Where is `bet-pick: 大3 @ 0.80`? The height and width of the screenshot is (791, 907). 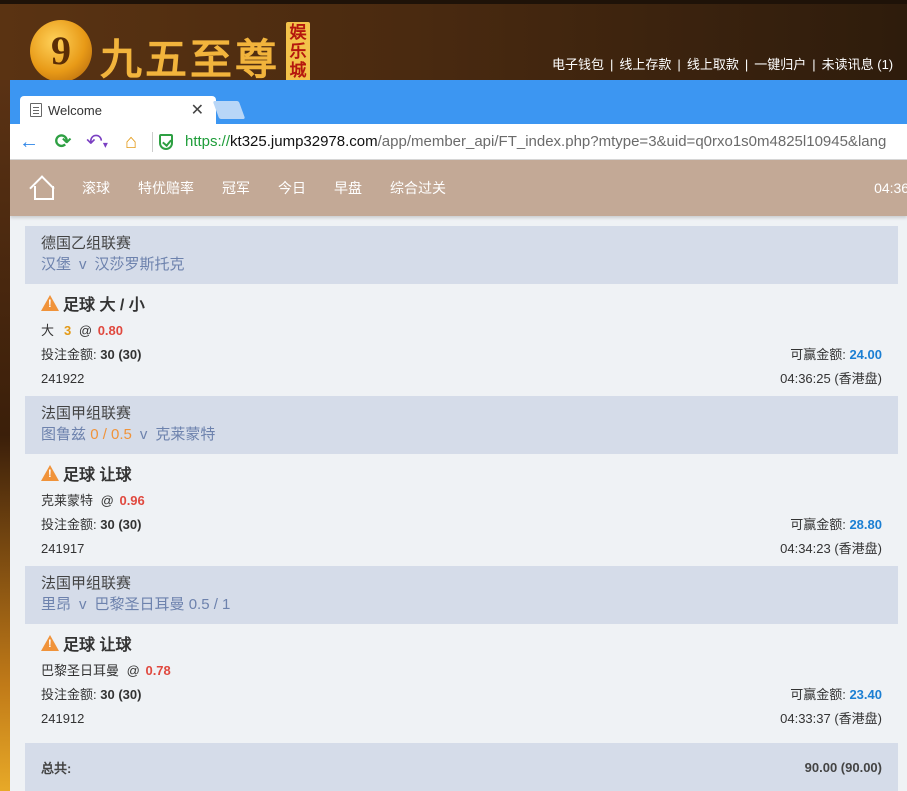
bet-pick: 大3 @ 0.80 is located at coordinates (461, 331).